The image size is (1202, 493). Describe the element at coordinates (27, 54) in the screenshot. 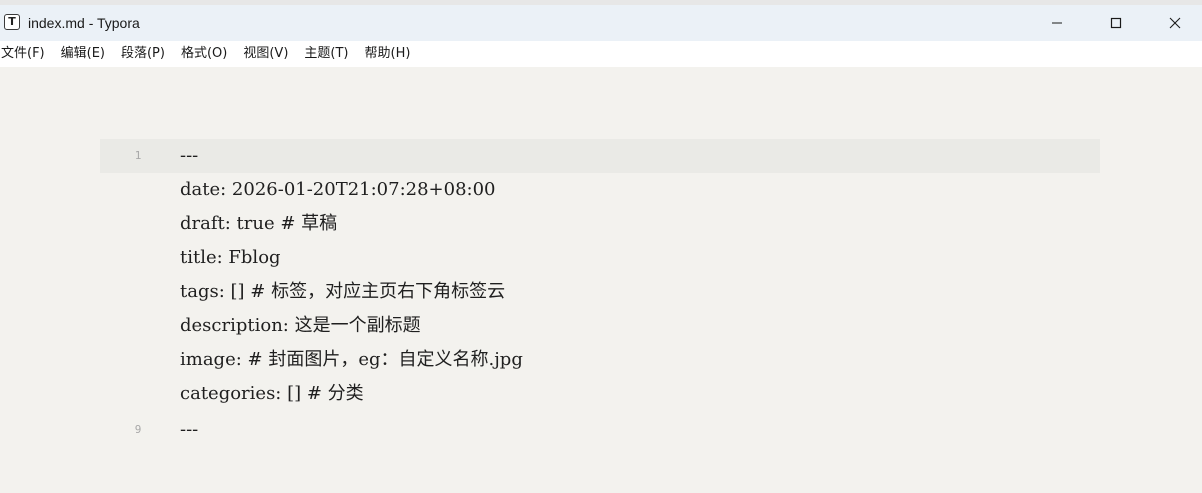

I see `menu-file: 文件(F)` at that location.